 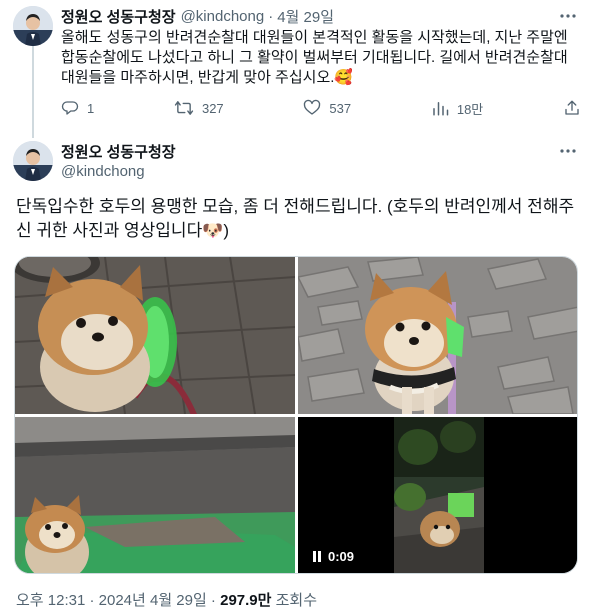 I want to click on tweet-header: 정원오 성동구청장 @kindchong · 4월 29일, so click(x=197, y=16).